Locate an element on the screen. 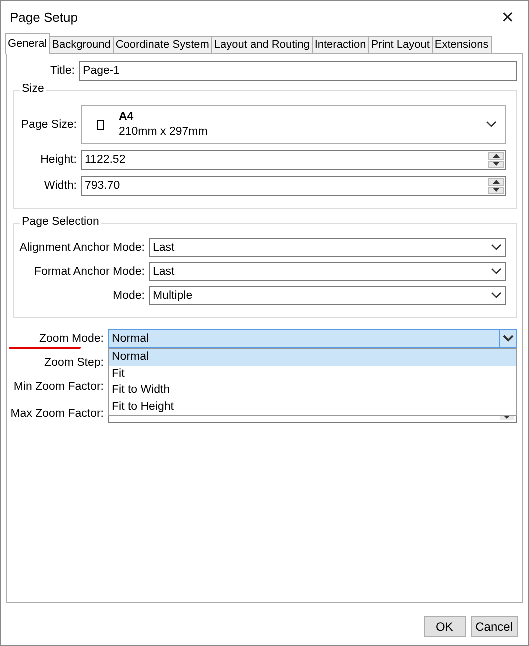  group-heading: Size is located at coordinates (33, 89).